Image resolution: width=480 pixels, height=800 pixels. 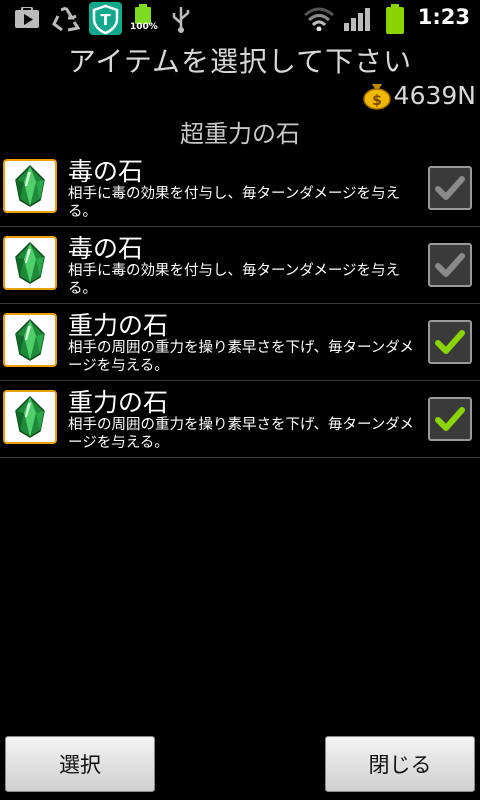 What do you see at coordinates (443, 17) in the screenshot?
I see `clock: 1:23` at bounding box center [443, 17].